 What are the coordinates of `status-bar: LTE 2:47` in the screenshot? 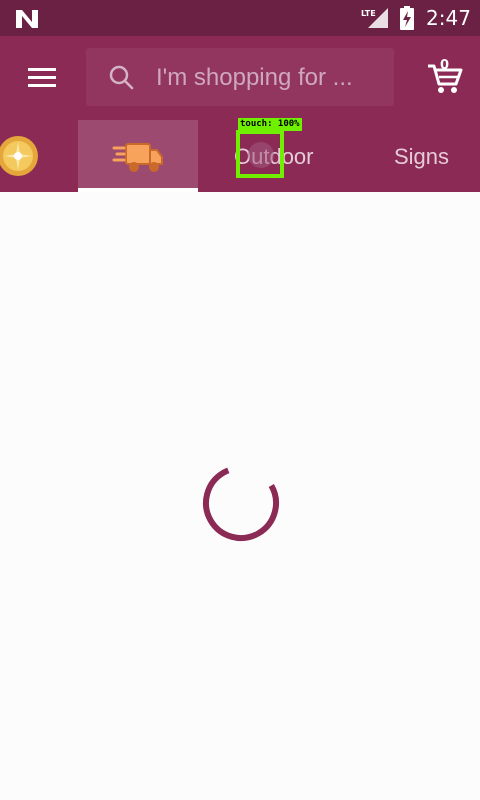 It's located at (240, 18).